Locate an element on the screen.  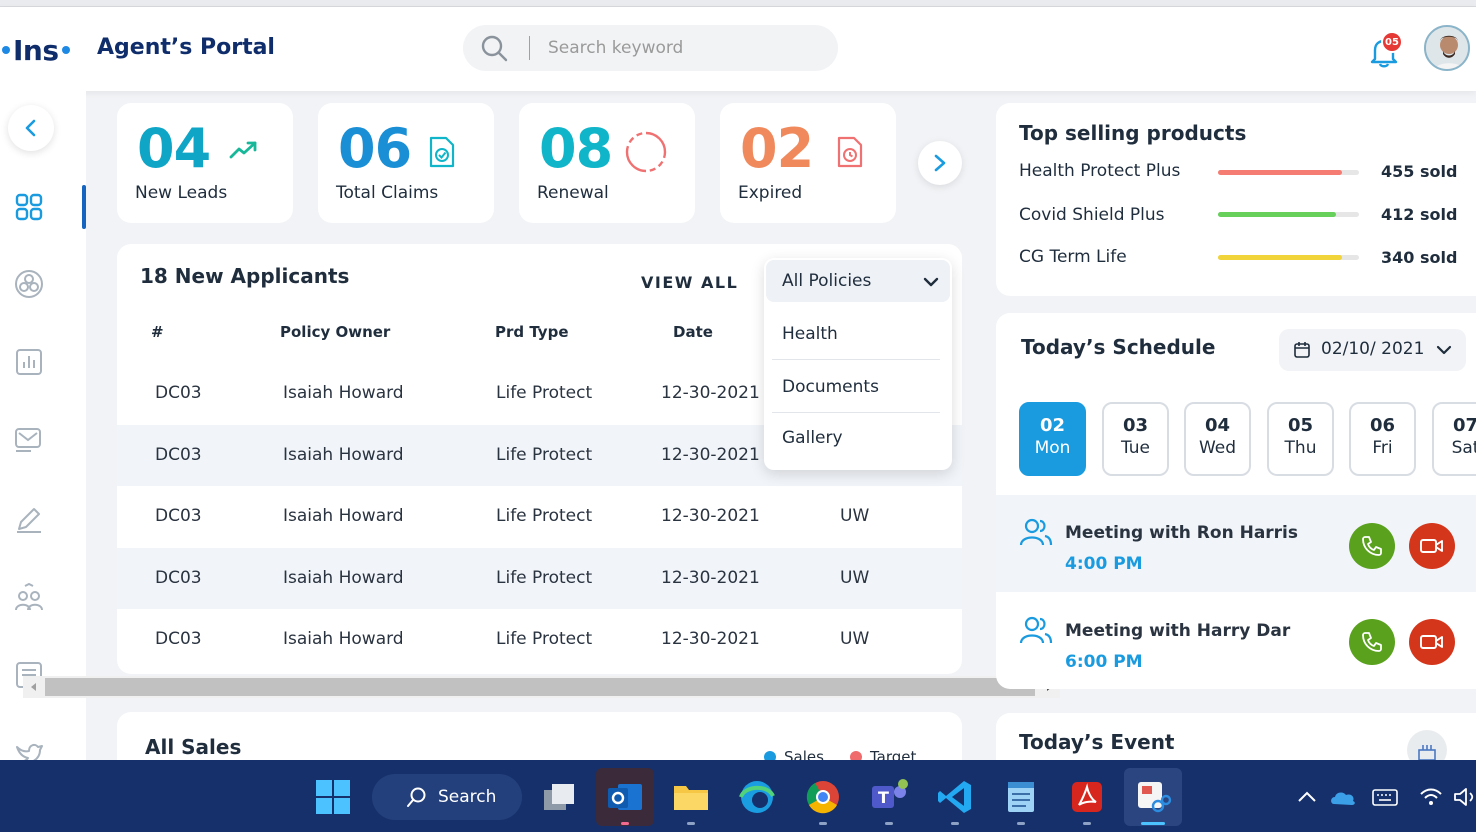
day-name: Mon is located at coordinates (1052, 448).